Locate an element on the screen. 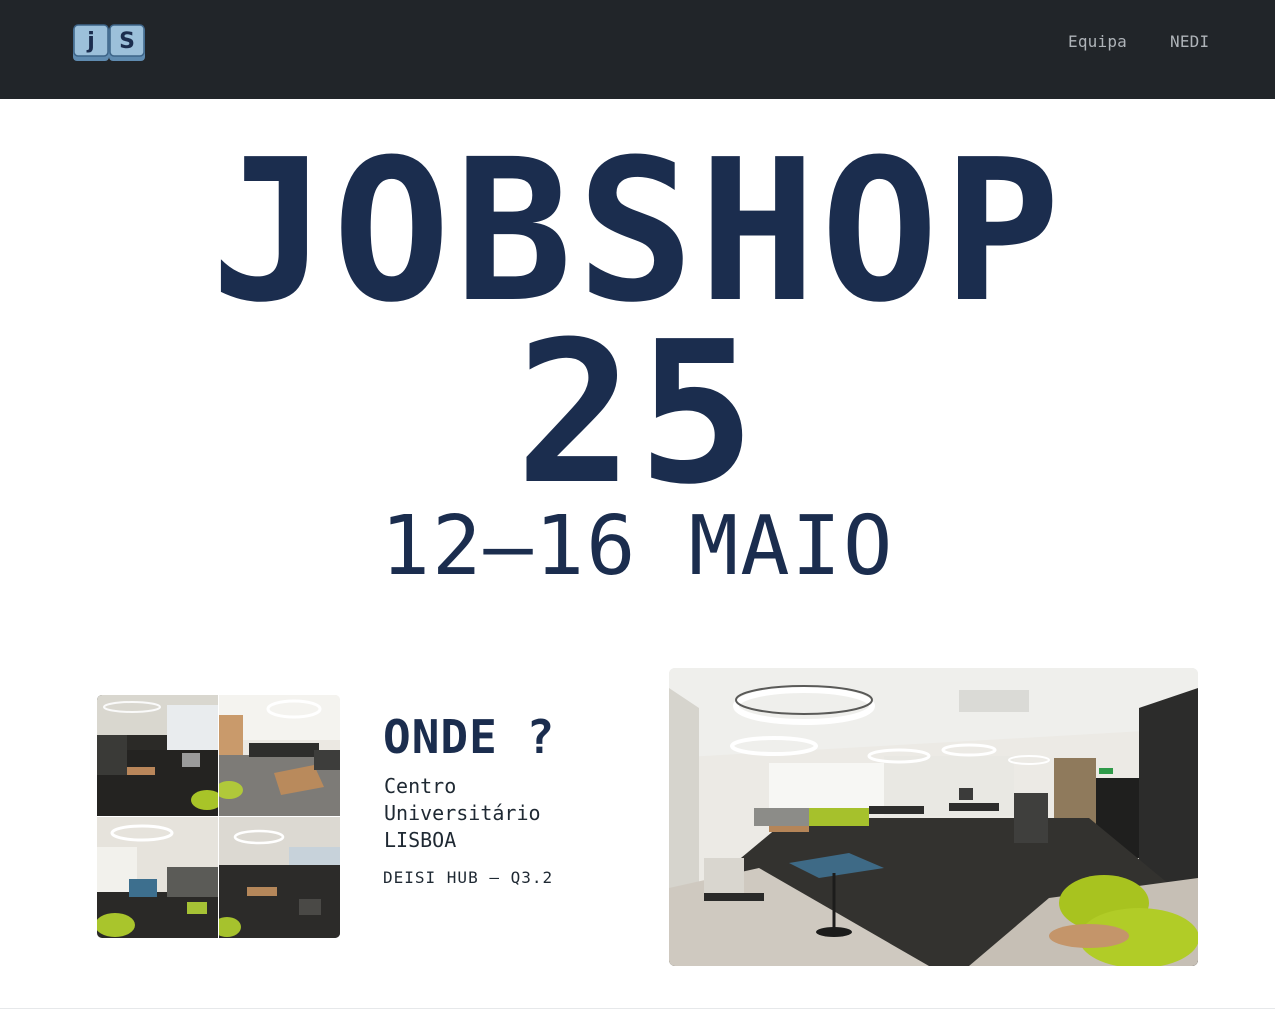  nav-link-nedi: NEDI is located at coordinates (1189, 41).